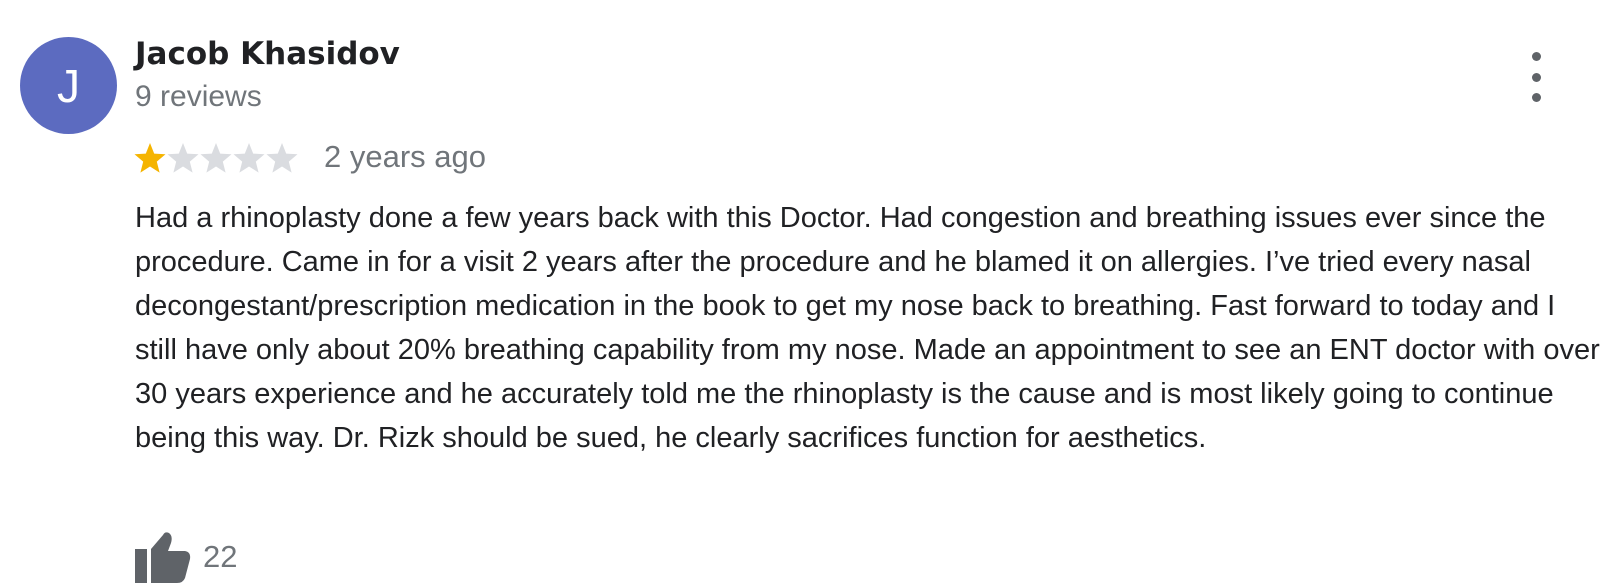 The height and width of the screenshot is (588, 1600). I want to click on thumb-up-icon, so click(163, 557).